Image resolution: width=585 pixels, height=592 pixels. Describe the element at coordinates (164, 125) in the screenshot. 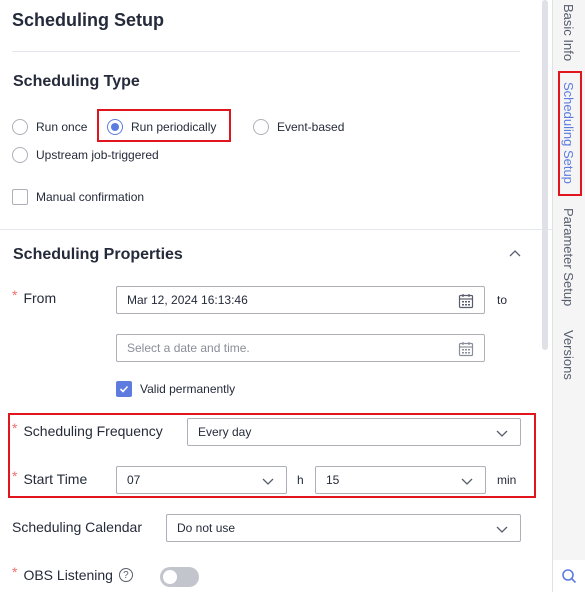

I see `highlight-run-periodically` at that location.